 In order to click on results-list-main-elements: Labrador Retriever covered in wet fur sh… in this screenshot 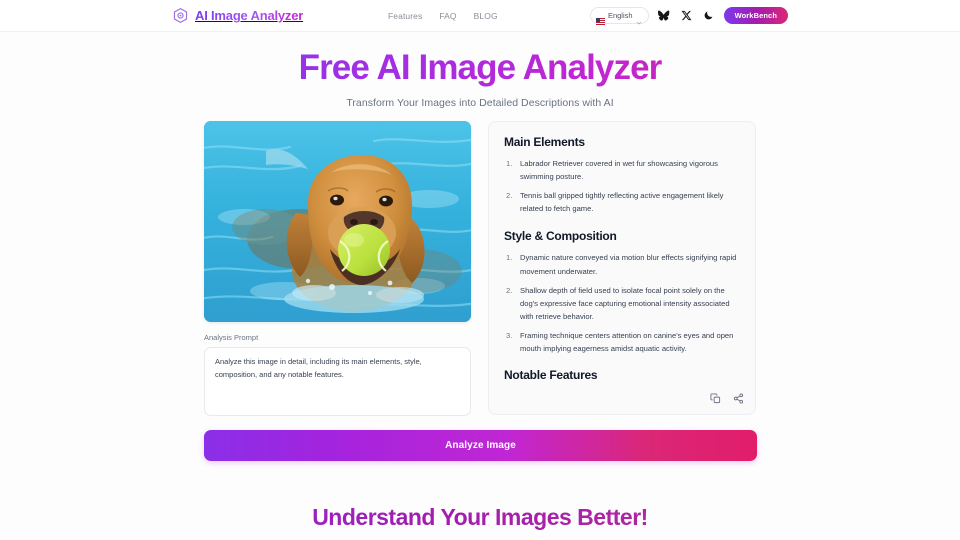, I will do `click(622, 186)`.